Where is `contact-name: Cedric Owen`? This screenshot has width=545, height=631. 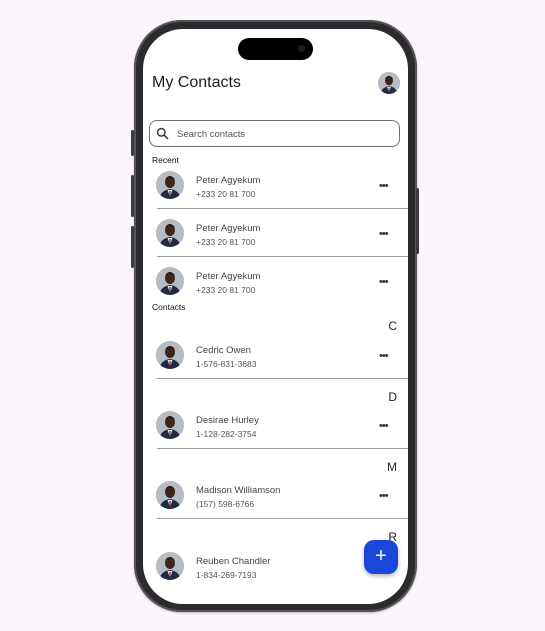 contact-name: Cedric Owen is located at coordinates (223, 350).